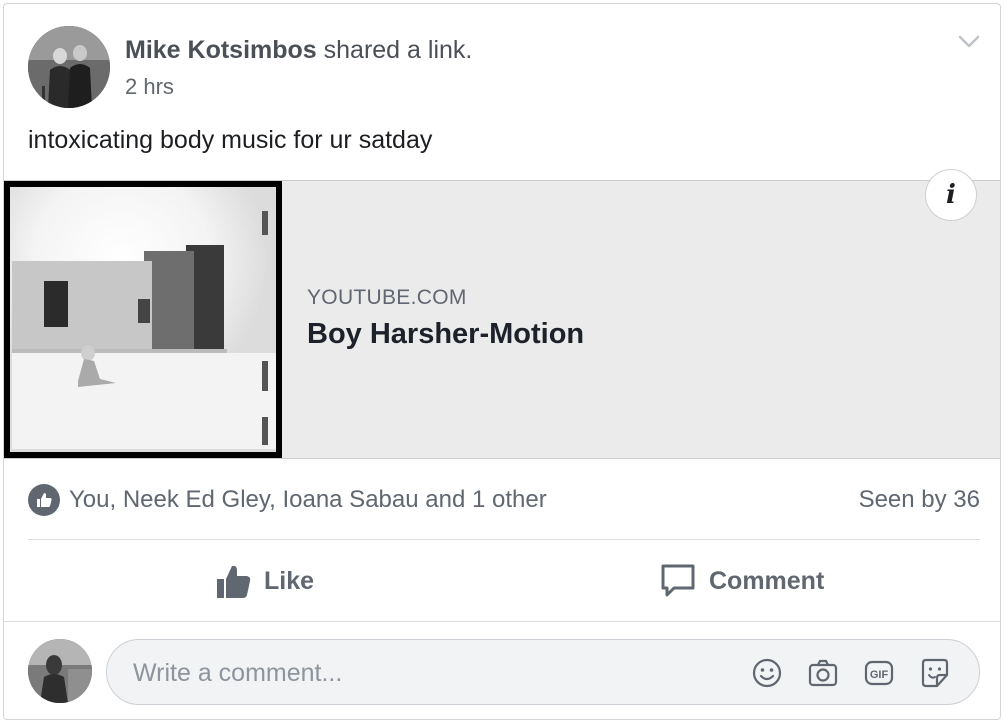 The image size is (1006, 724). What do you see at coordinates (767, 580) in the screenshot?
I see `comment-label: Comment` at bounding box center [767, 580].